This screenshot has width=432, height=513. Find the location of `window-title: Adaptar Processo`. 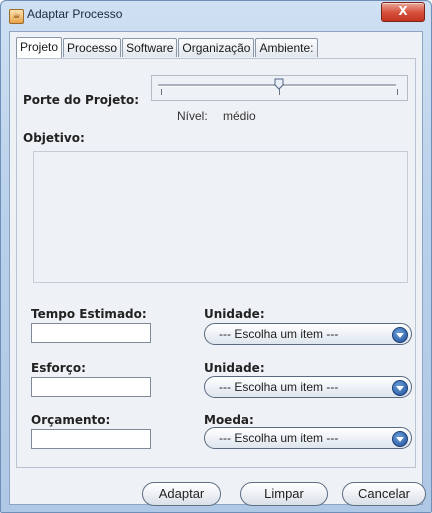

window-title: Adaptar Processo is located at coordinates (75, 14).